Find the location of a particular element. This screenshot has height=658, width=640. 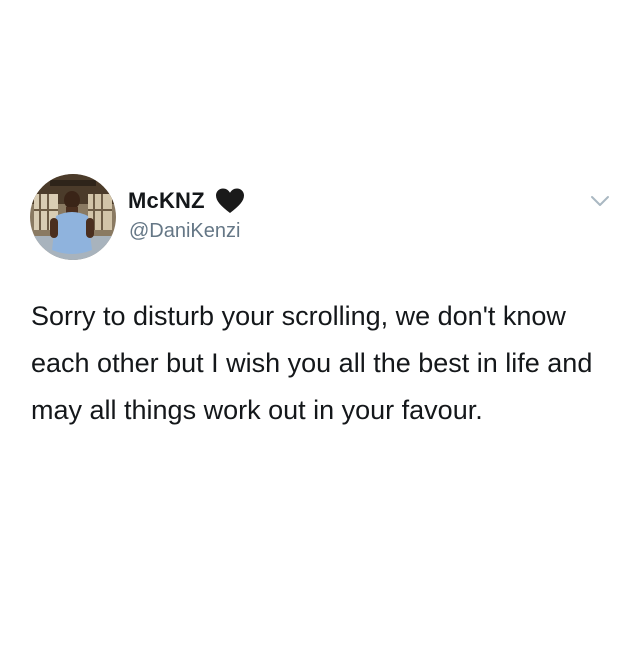

author-handle: @DaniKenzi is located at coordinates (184, 231).